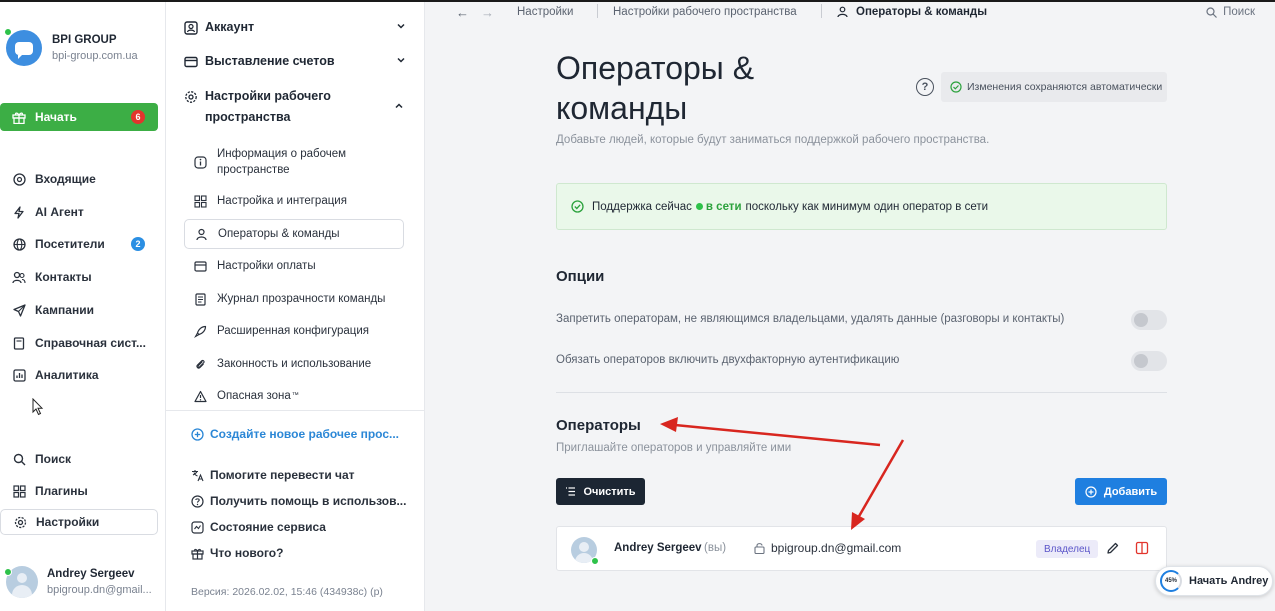 The width and height of the screenshot is (1275, 611). Describe the element at coordinates (19, 179) in the screenshot. I see `inbox-icon` at that location.